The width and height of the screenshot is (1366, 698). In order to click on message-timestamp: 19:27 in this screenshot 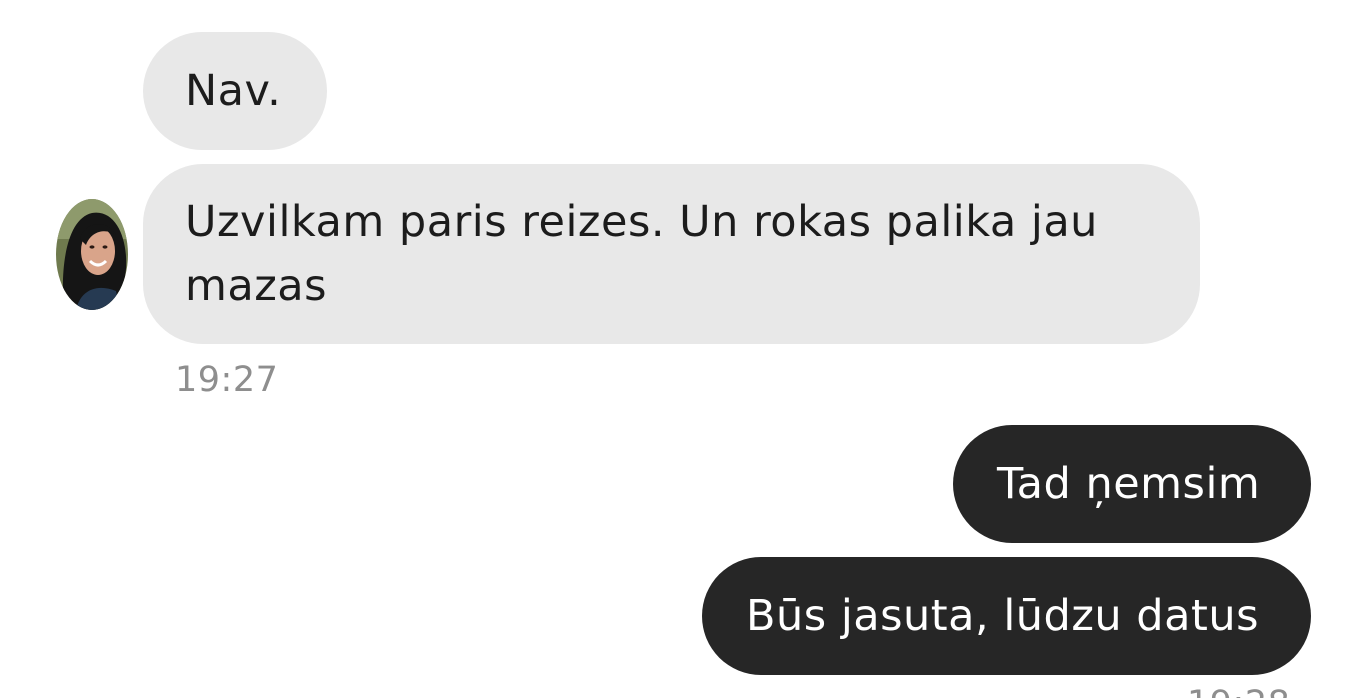, I will do `click(227, 380)`.